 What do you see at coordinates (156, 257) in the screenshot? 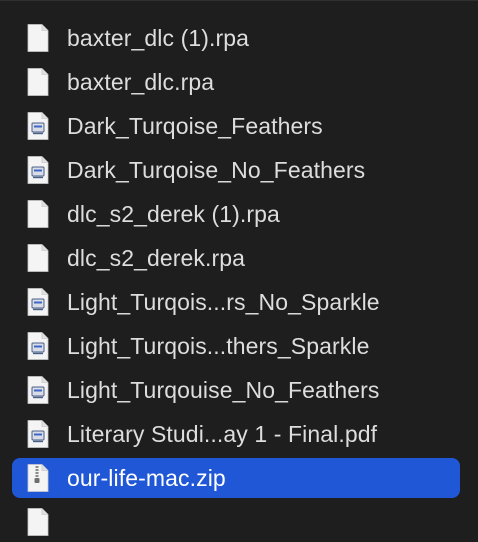
I see `file-name: dlc_s2_derek.rpa` at bounding box center [156, 257].